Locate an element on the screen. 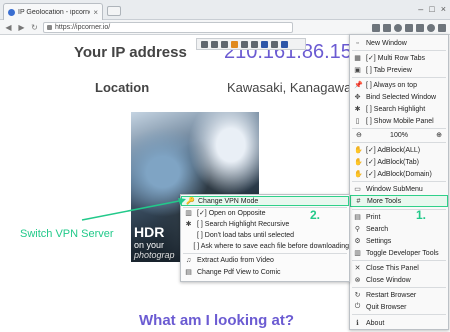 Image resolution: width=450 pixels, height=332 pixels. zoom-in-icon: ⊕ is located at coordinates (439, 135).